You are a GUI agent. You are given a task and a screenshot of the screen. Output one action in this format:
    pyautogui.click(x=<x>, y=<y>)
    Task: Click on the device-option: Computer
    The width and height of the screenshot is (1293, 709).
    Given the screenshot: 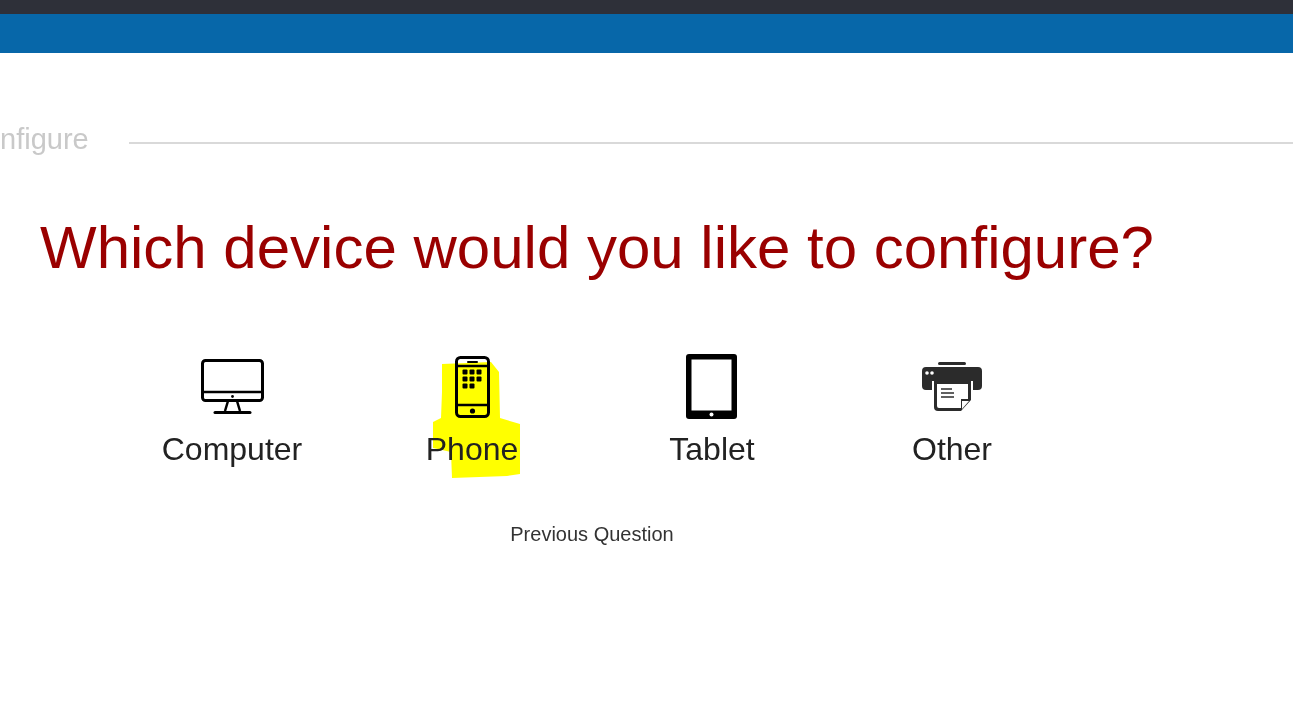 What is the action you would take?
    pyautogui.click(x=232, y=411)
    